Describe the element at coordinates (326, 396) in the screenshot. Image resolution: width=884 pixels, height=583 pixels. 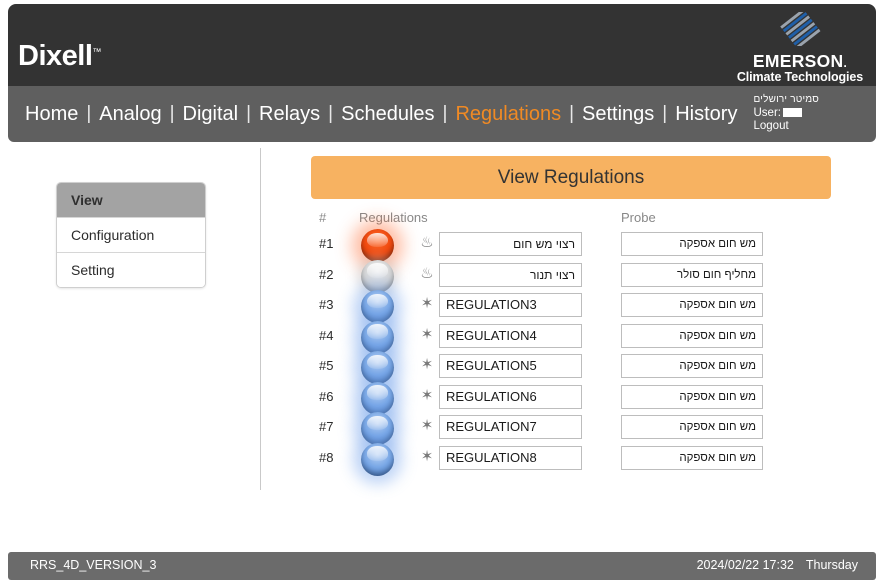
I see `row-index-label: #6` at that location.